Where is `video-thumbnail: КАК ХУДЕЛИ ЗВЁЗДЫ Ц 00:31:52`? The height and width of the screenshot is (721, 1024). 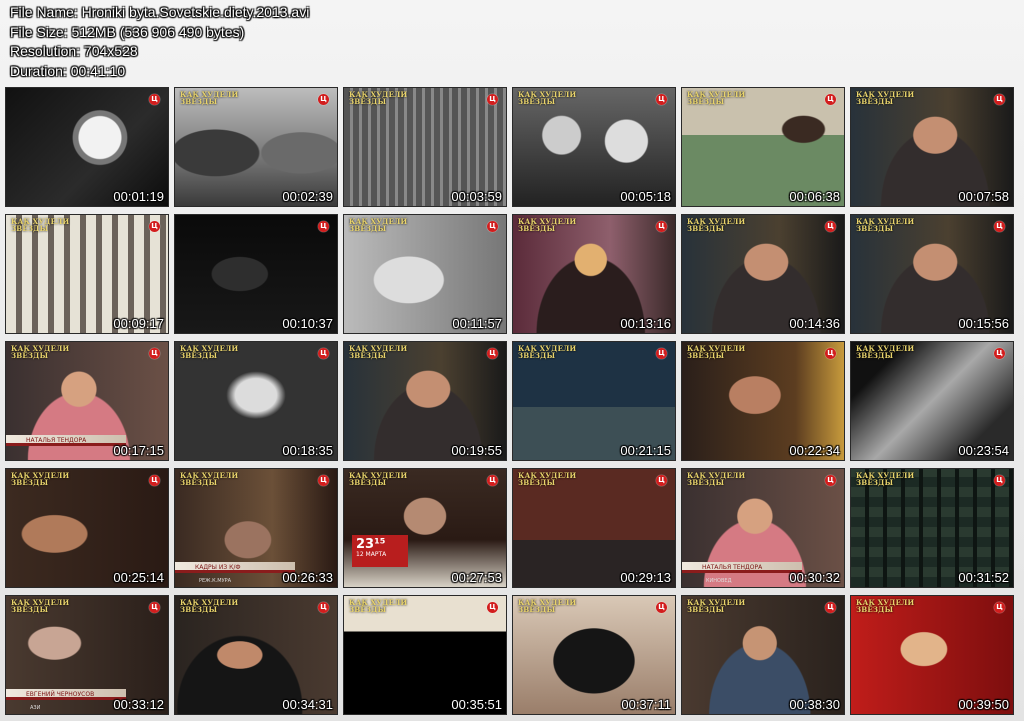
video-thumbnail: КАК ХУДЕЛИ ЗВЁЗДЫ Ц 00:31:52 is located at coordinates (932, 528).